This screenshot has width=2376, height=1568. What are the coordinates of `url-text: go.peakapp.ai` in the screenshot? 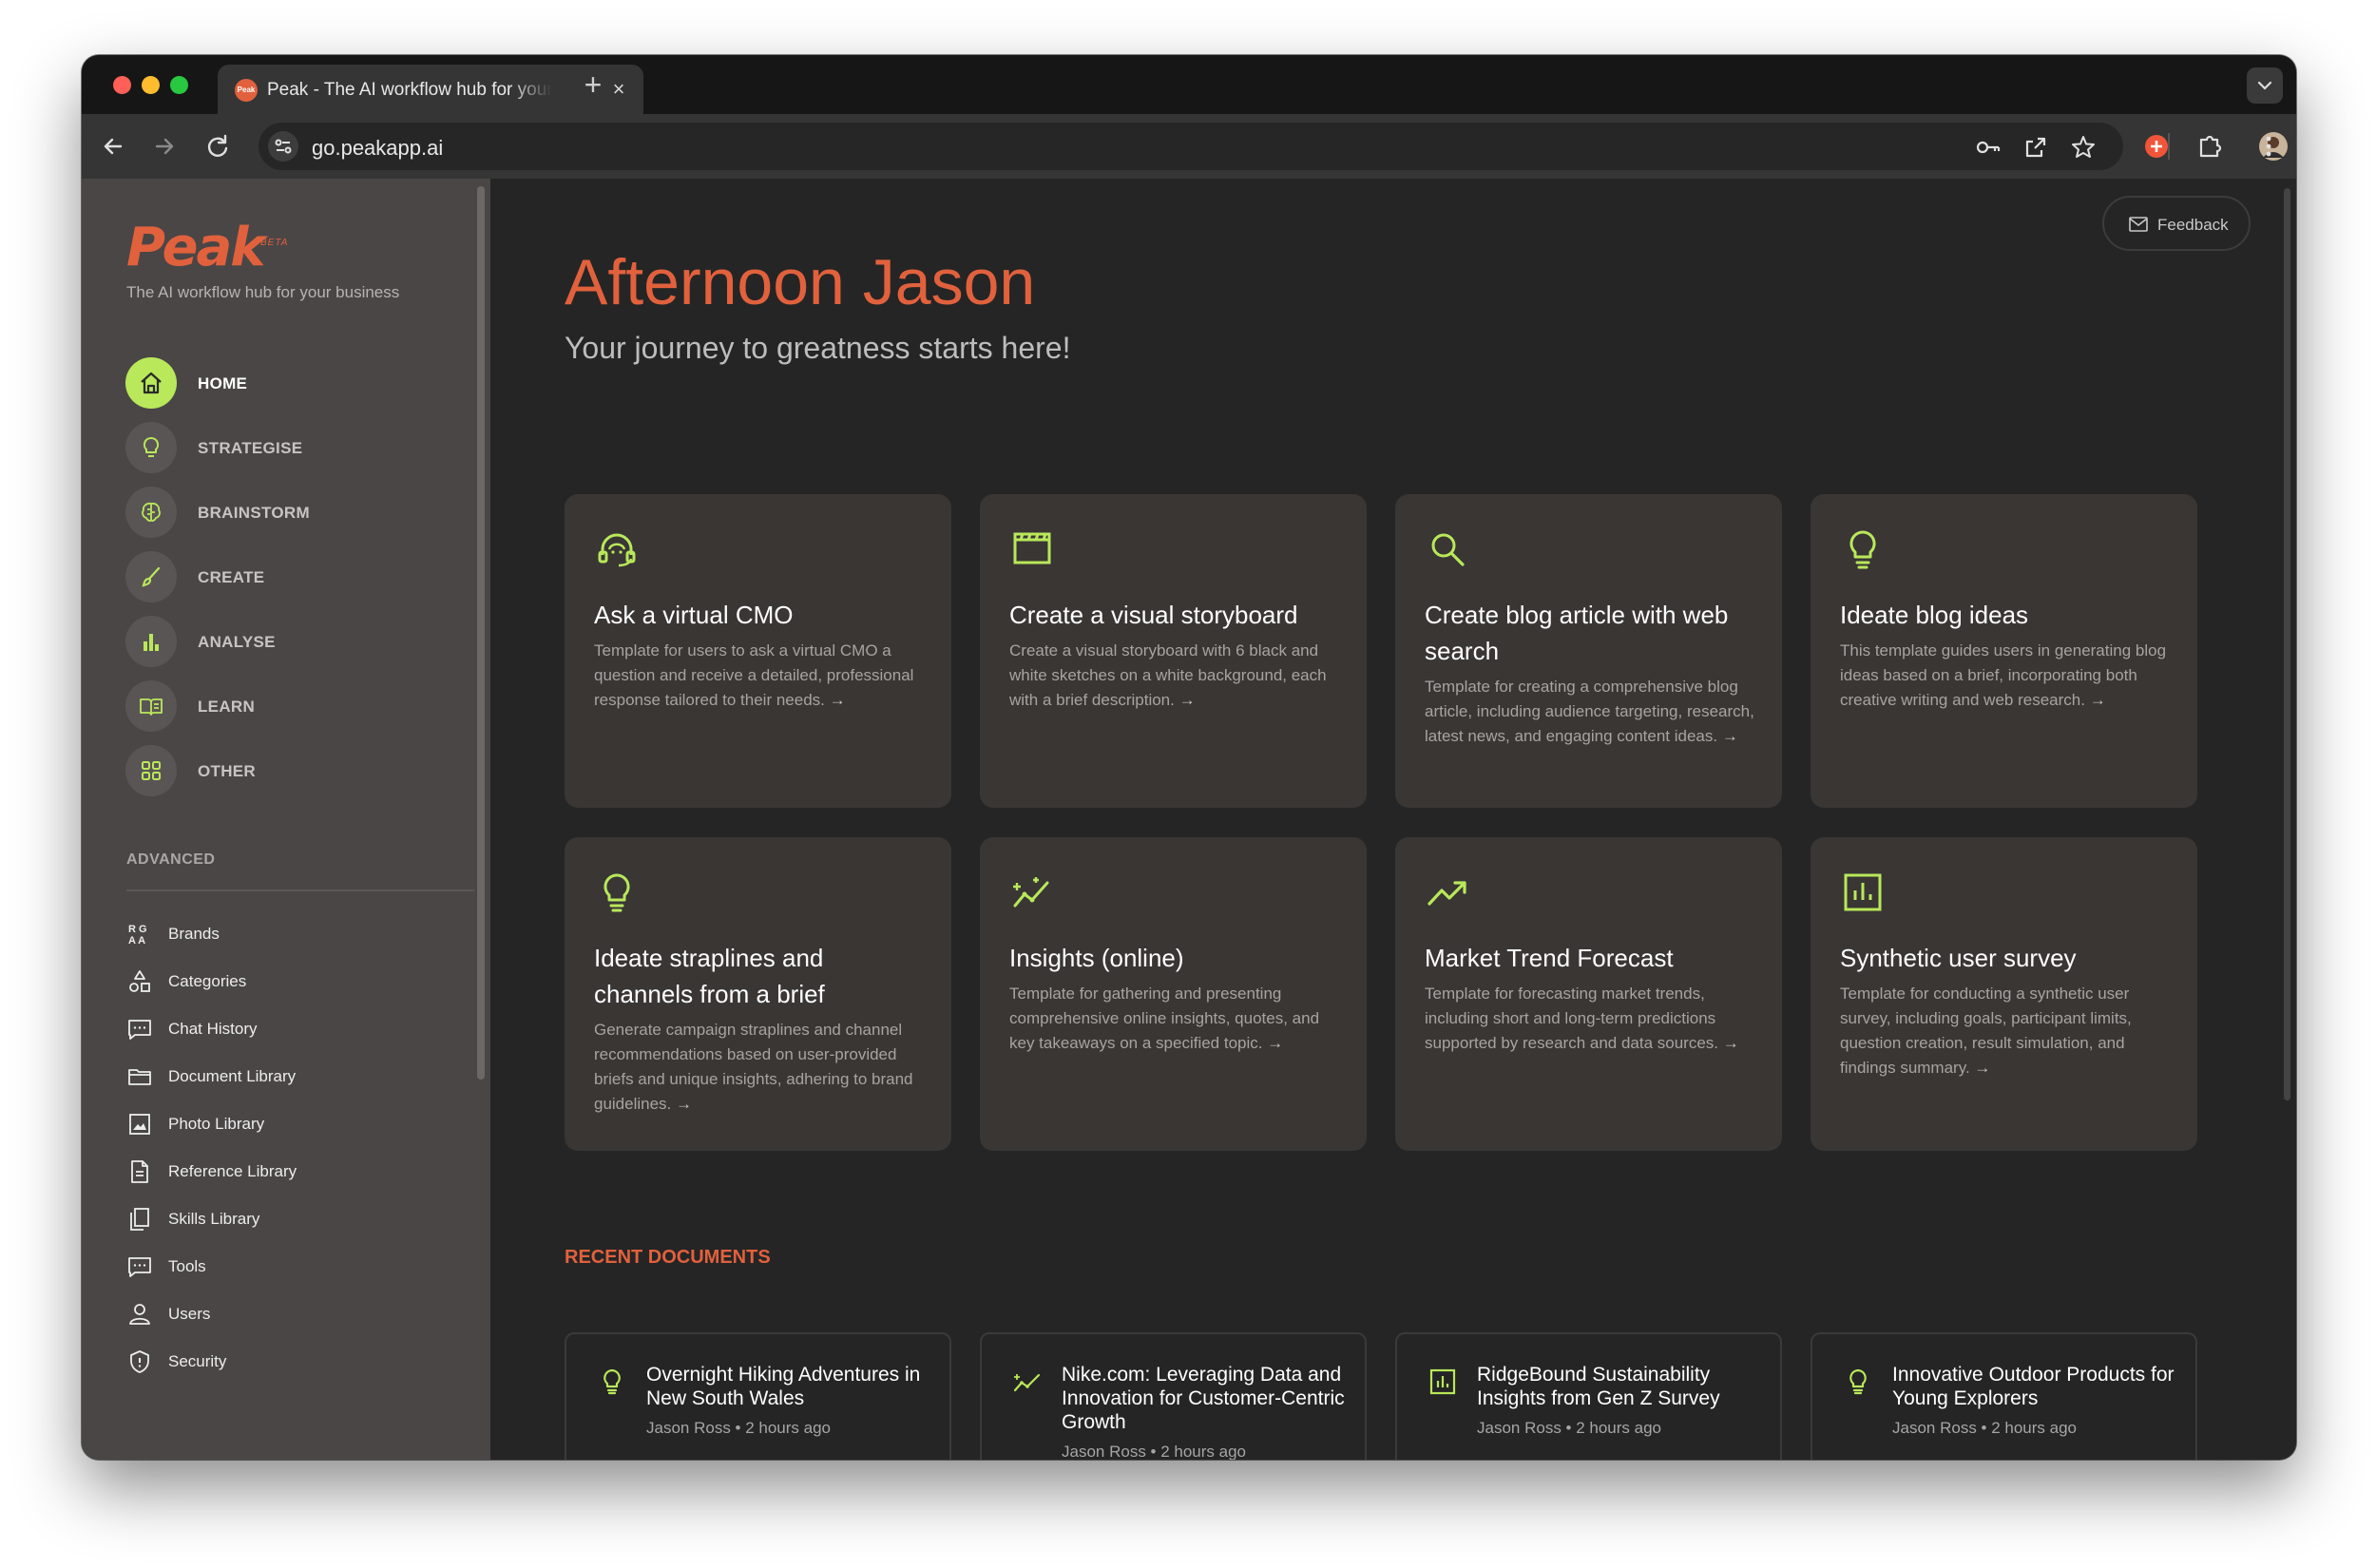 It's located at (377, 148).